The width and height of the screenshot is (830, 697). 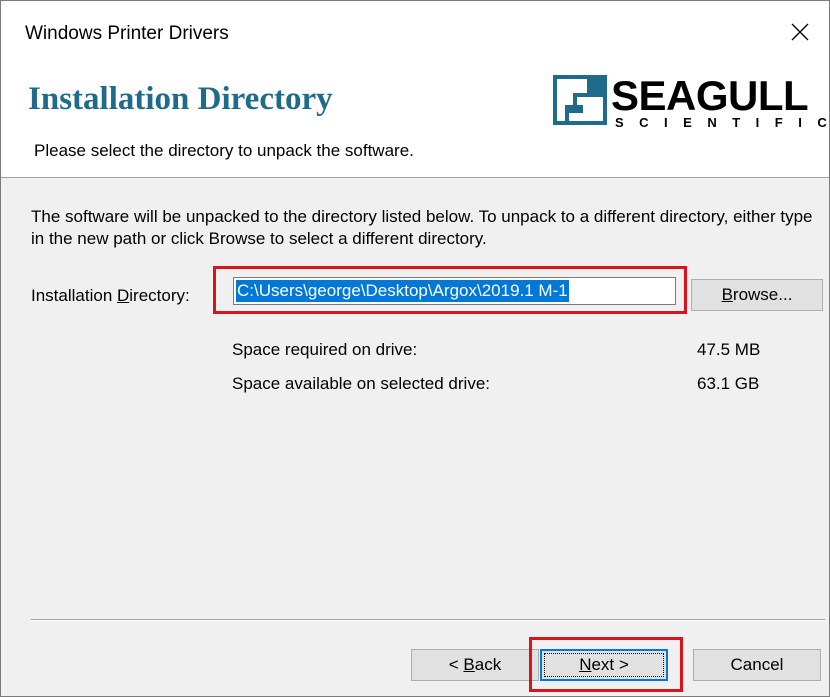 What do you see at coordinates (729, 349) in the screenshot?
I see `space-required-value: 47.5 MB` at bounding box center [729, 349].